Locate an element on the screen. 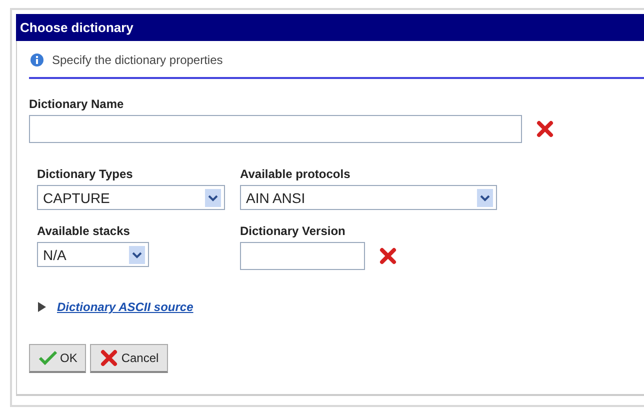  dropdown: N/A is located at coordinates (93, 254).